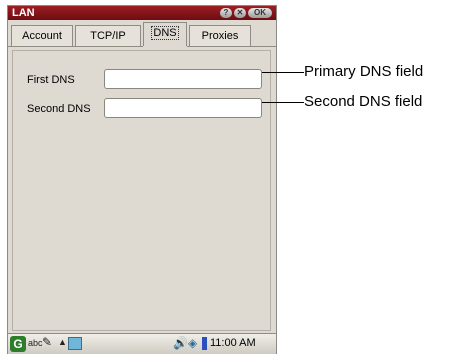 The width and height of the screenshot is (474, 358). I want to click on tab-dns: DNS, so click(165, 34).